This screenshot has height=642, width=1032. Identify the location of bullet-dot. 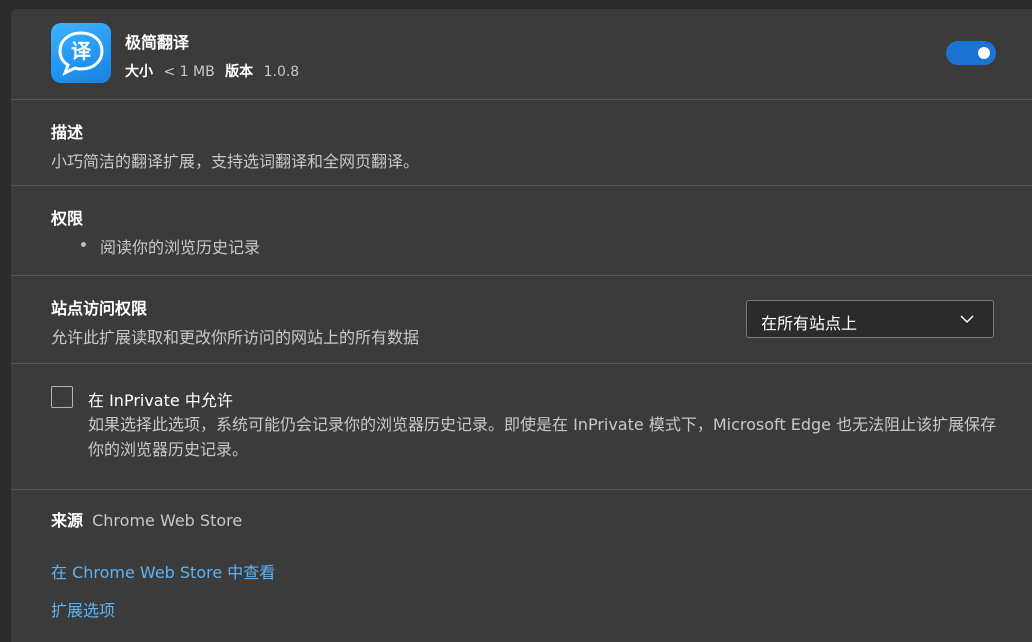
(83, 244).